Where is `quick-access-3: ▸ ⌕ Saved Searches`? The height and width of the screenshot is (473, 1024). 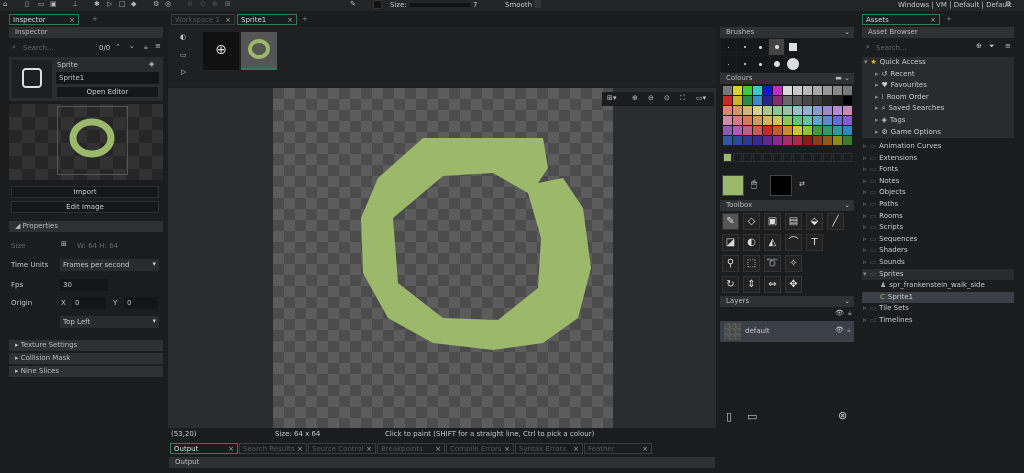 quick-access-3: ▸ ⌕ Saved Searches is located at coordinates (909, 108).